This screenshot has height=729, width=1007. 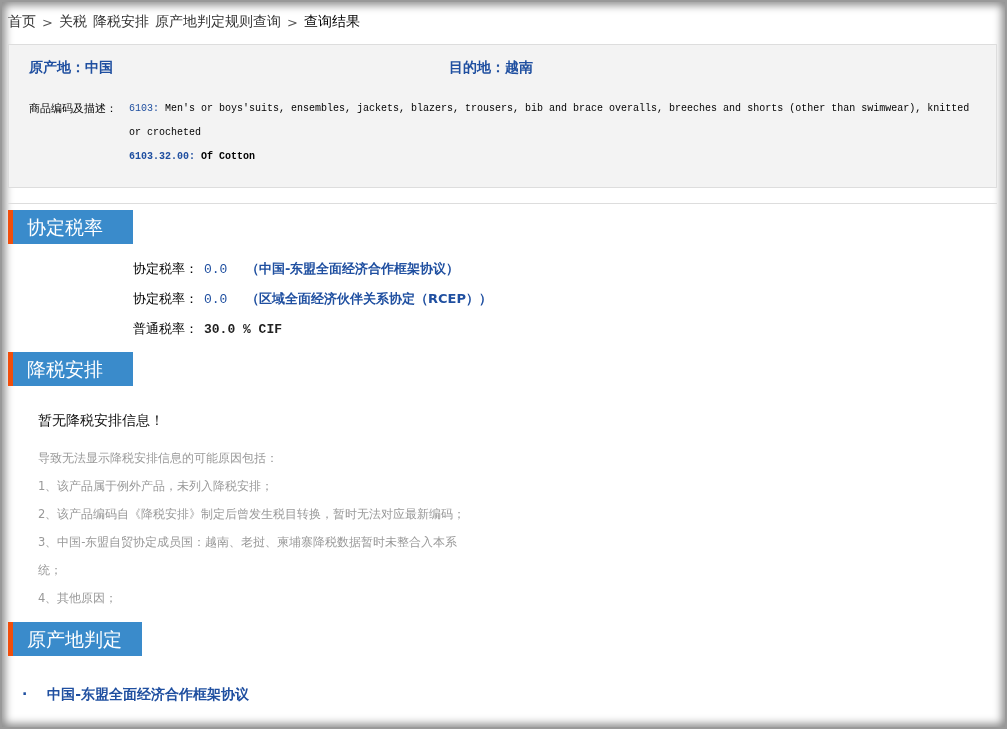 What do you see at coordinates (331, 22) in the screenshot?
I see `breadcrumb-current: 查询结果` at bounding box center [331, 22].